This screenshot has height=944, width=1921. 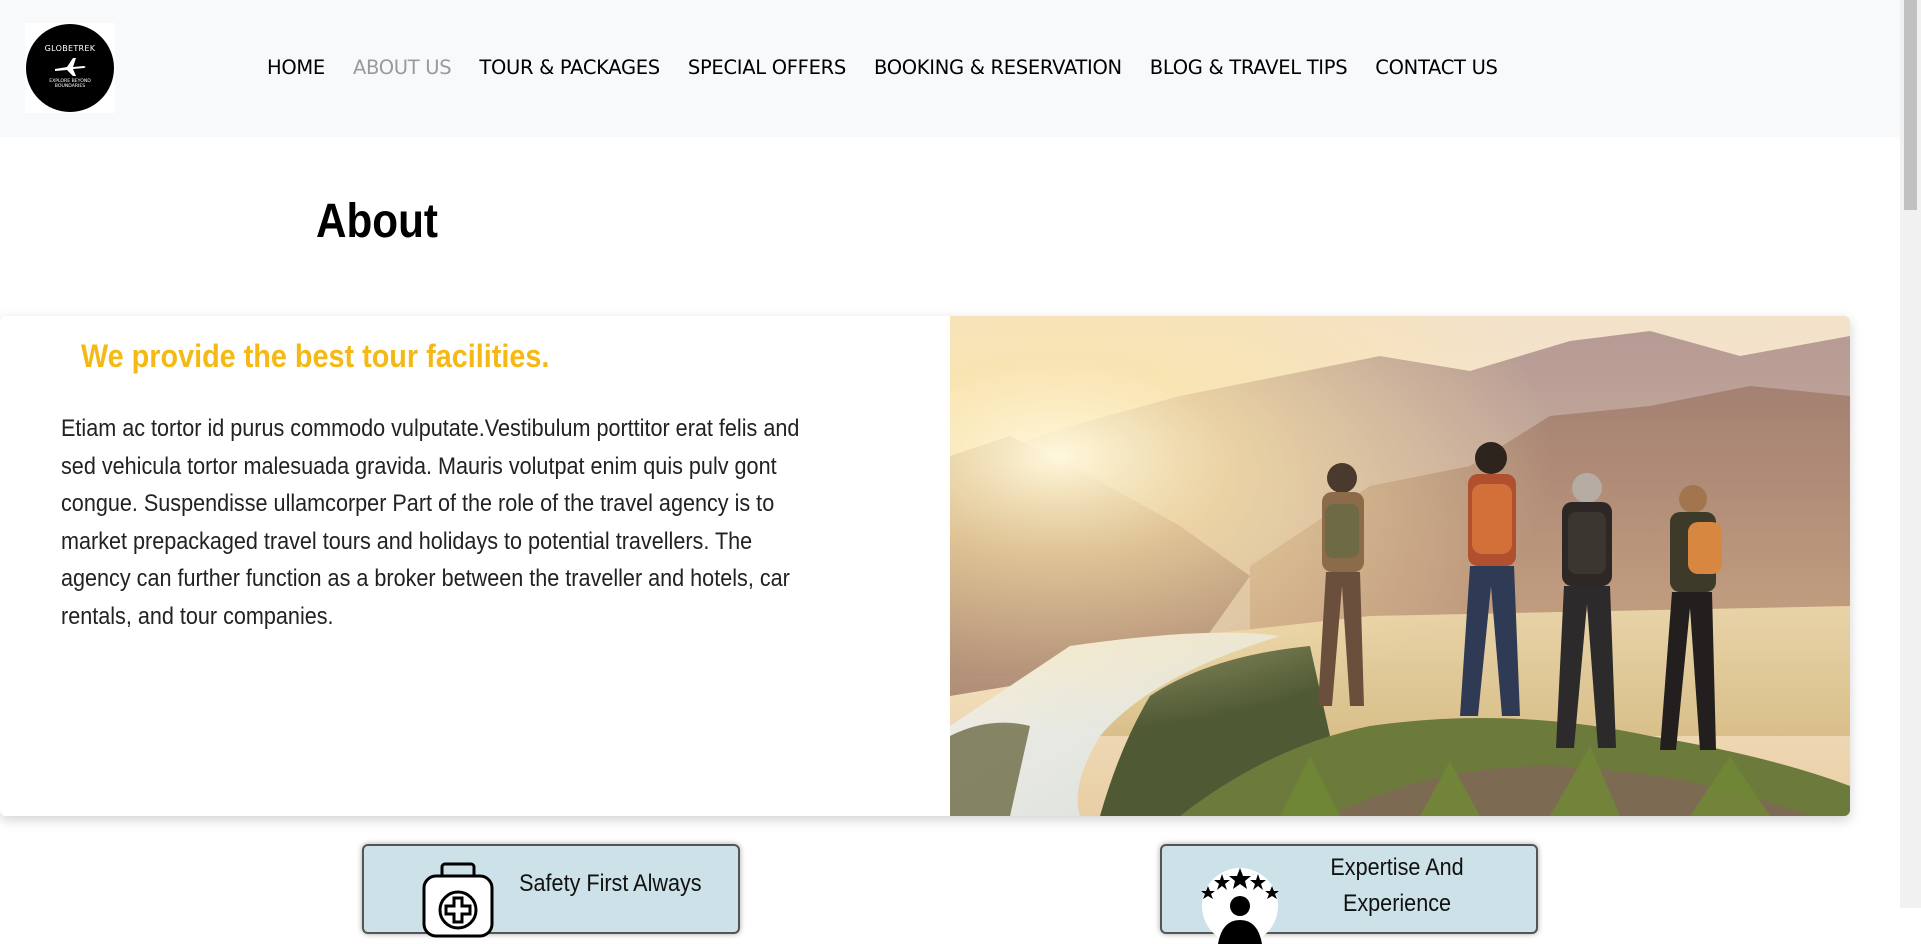 What do you see at coordinates (458, 900) in the screenshot?
I see `first-aid-kit-icon` at bounding box center [458, 900].